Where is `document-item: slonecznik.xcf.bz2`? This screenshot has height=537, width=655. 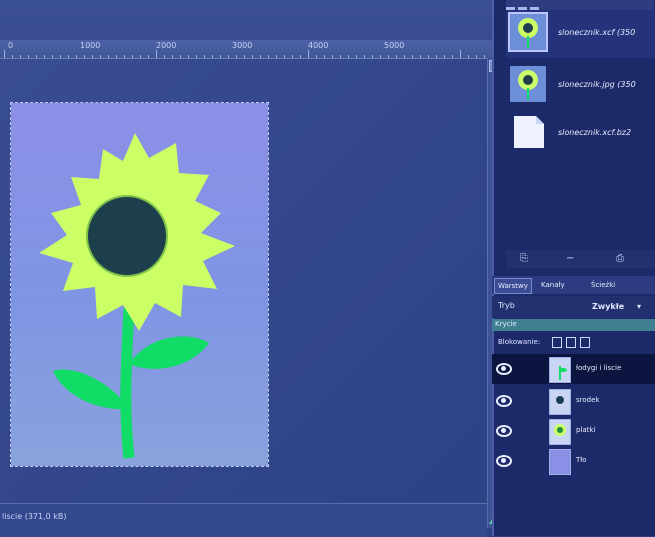 document-item: slonecznik.xcf.bz2 is located at coordinates (580, 134).